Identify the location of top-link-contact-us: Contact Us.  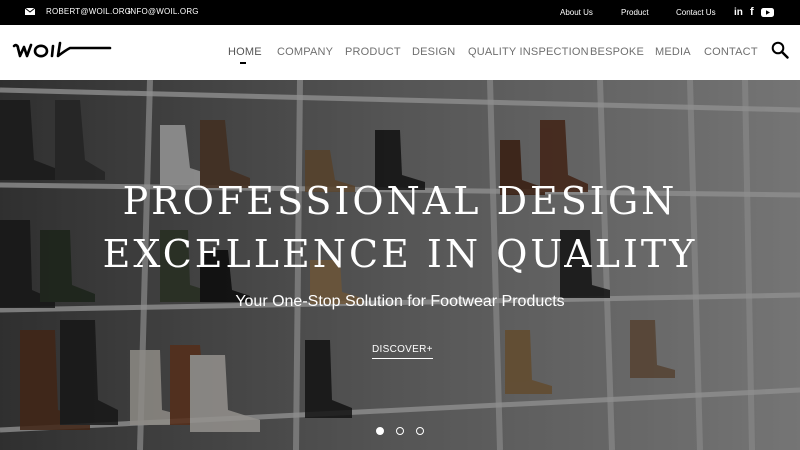
(696, 12).